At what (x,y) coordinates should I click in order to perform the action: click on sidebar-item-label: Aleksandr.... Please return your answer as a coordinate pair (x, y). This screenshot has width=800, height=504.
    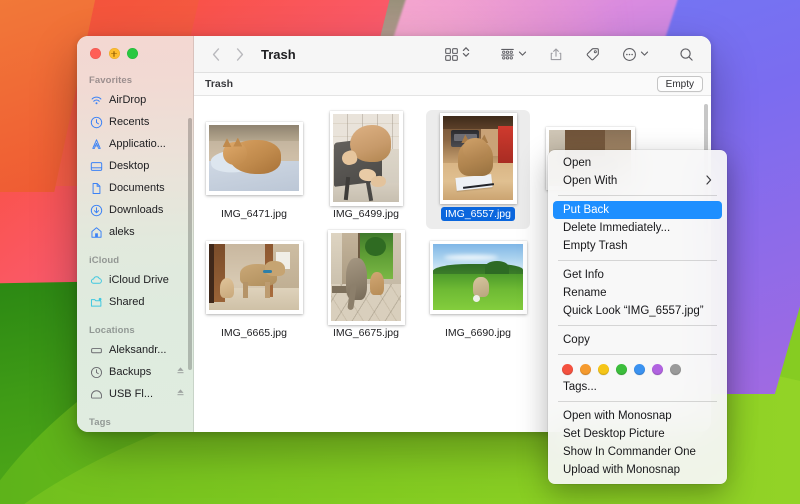
    Looking at the image, I should click on (138, 350).